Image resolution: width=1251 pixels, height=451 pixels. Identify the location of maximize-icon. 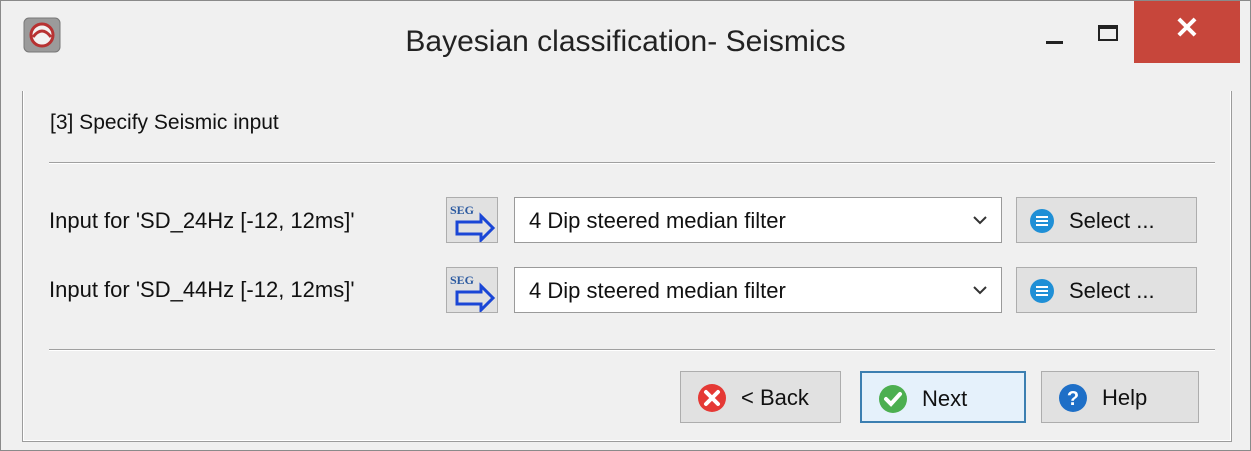
(1108, 33).